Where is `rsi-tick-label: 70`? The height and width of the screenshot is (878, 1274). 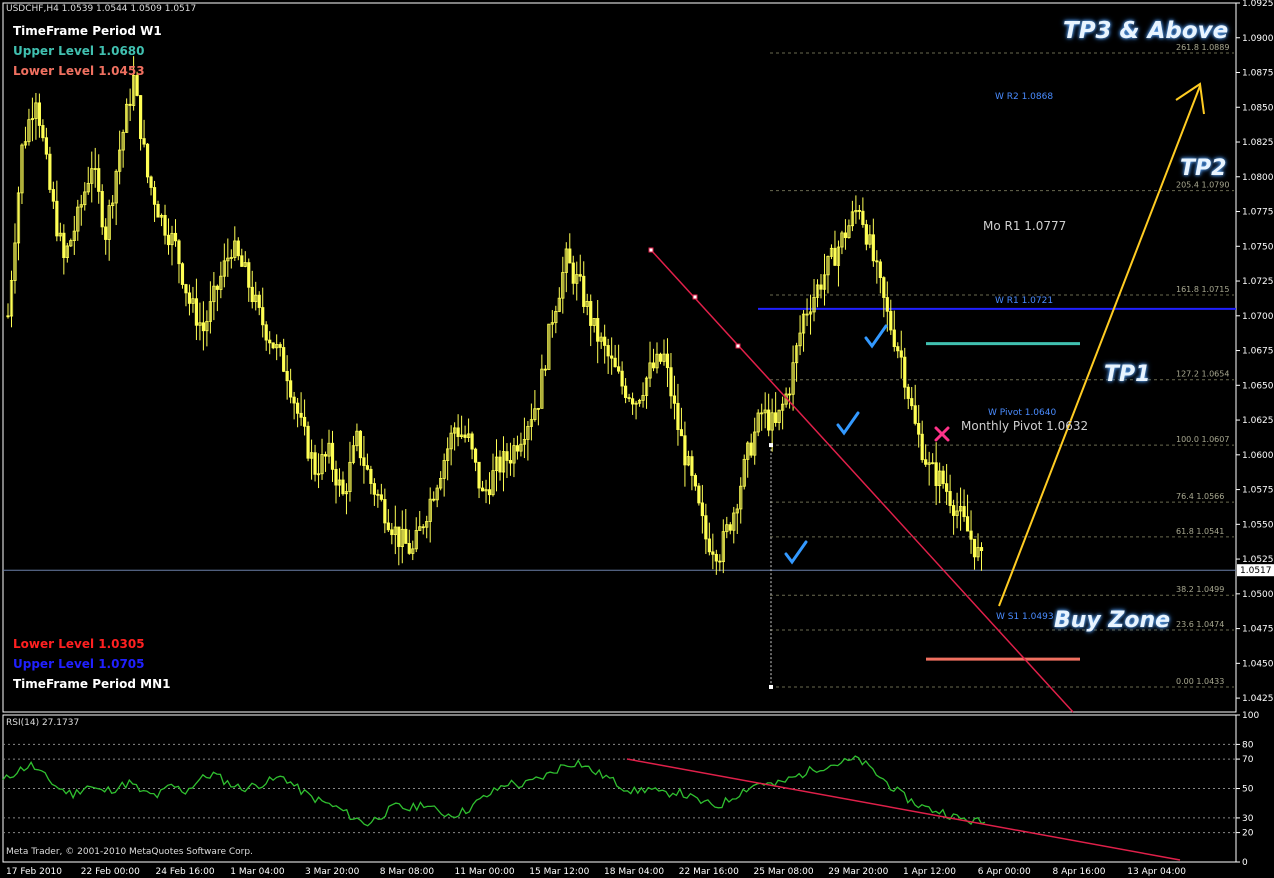 rsi-tick-label: 70 is located at coordinates (1248, 760).